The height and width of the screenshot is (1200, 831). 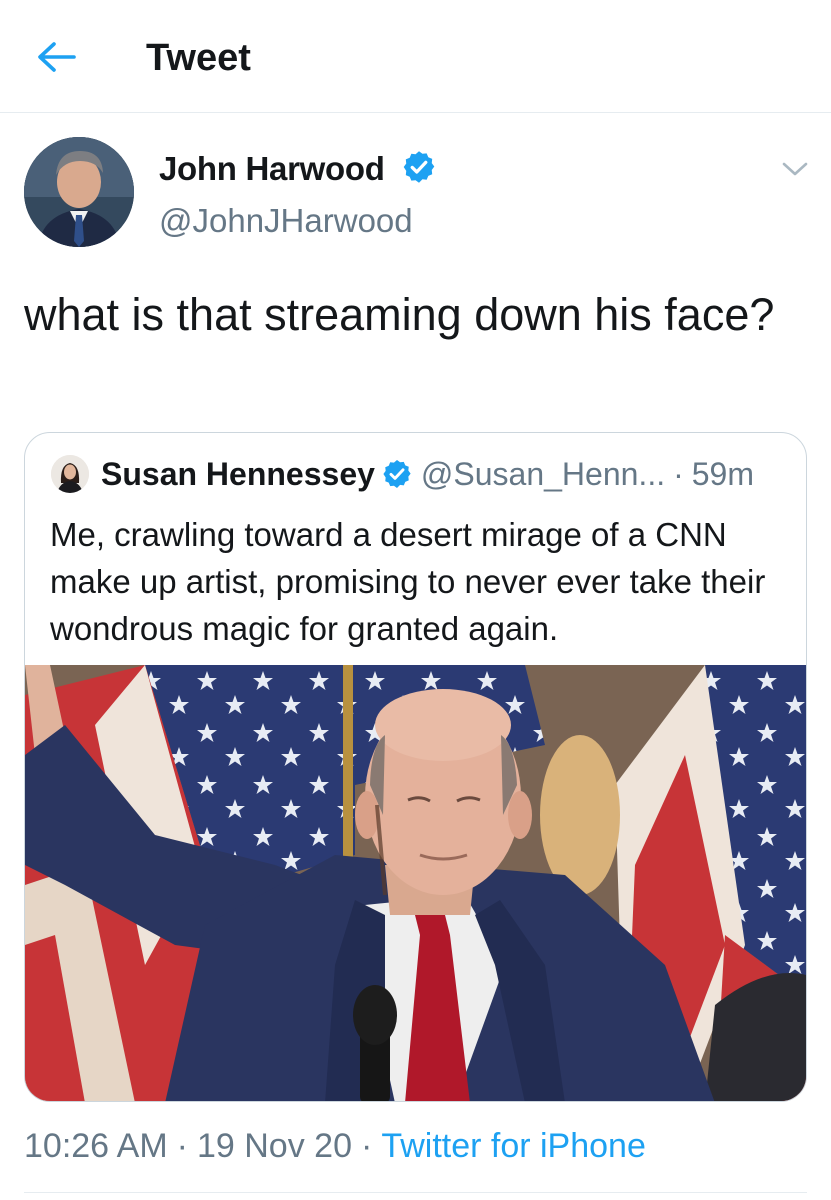 What do you see at coordinates (274, 1146) in the screenshot?
I see `tweet-date: 19 Nov 20` at bounding box center [274, 1146].